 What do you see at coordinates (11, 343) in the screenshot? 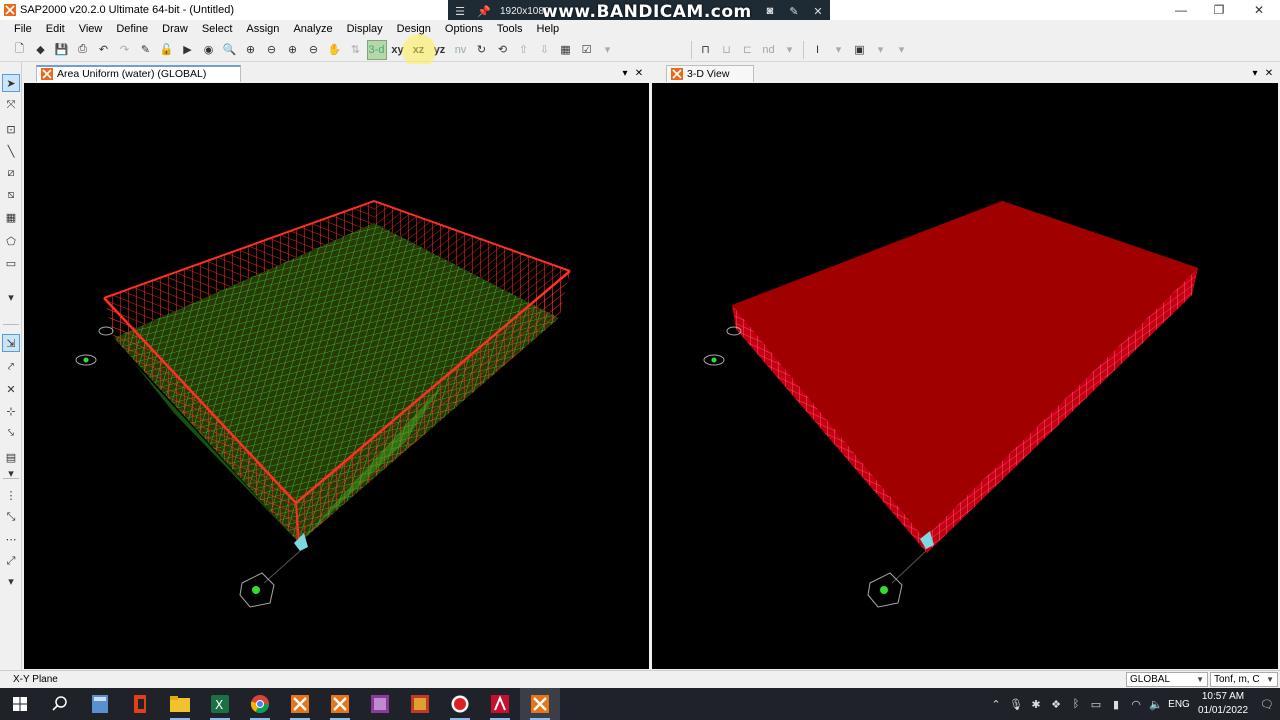
I see `select-all-icon: ⇲` at bounding box center [11, 343].